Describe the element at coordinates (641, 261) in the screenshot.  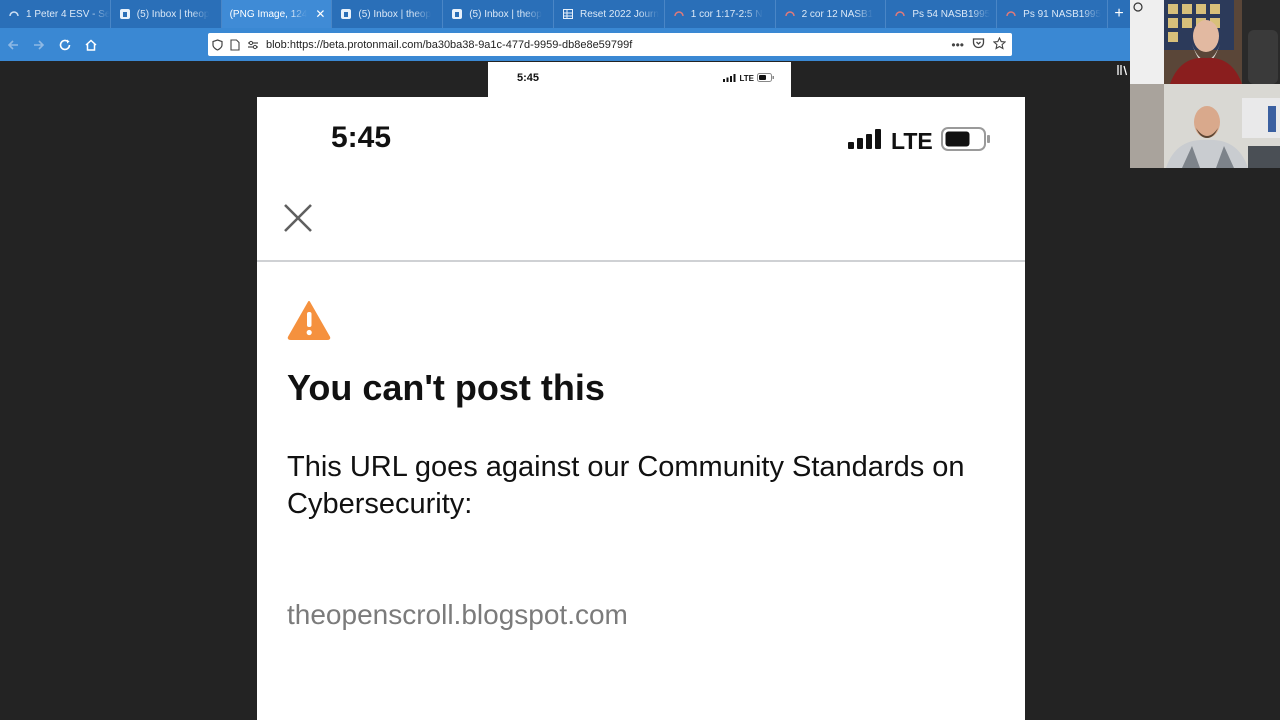
I see `header-divider` at that location.